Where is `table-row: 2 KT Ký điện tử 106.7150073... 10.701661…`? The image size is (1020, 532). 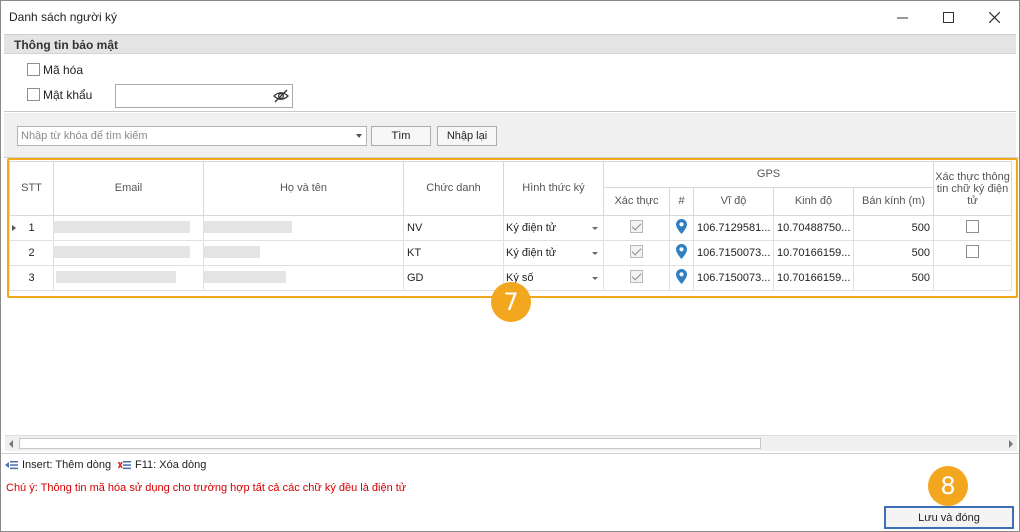 table-row: 2 KT Ký điện tử 106.7150073... 10.701661… is located at coordinates (511, 253).